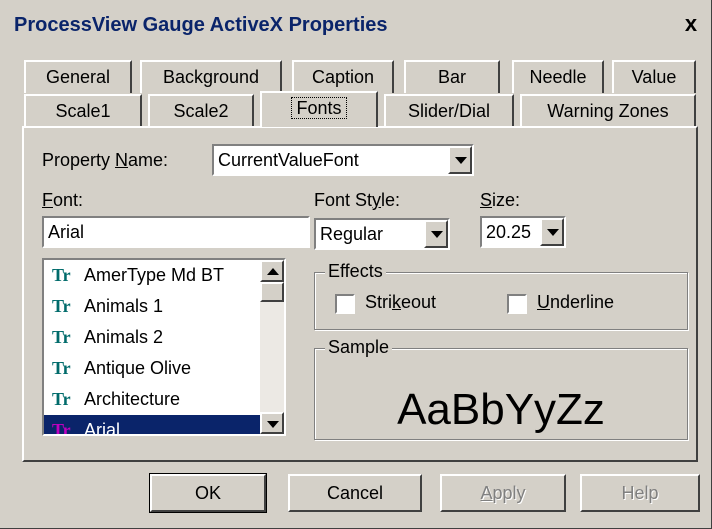 The image size is (712, 529). What do you see at coordinates (272, 347) in the screenshot?
I see `font-list-scrollbar` at bounding box center [272, 347].